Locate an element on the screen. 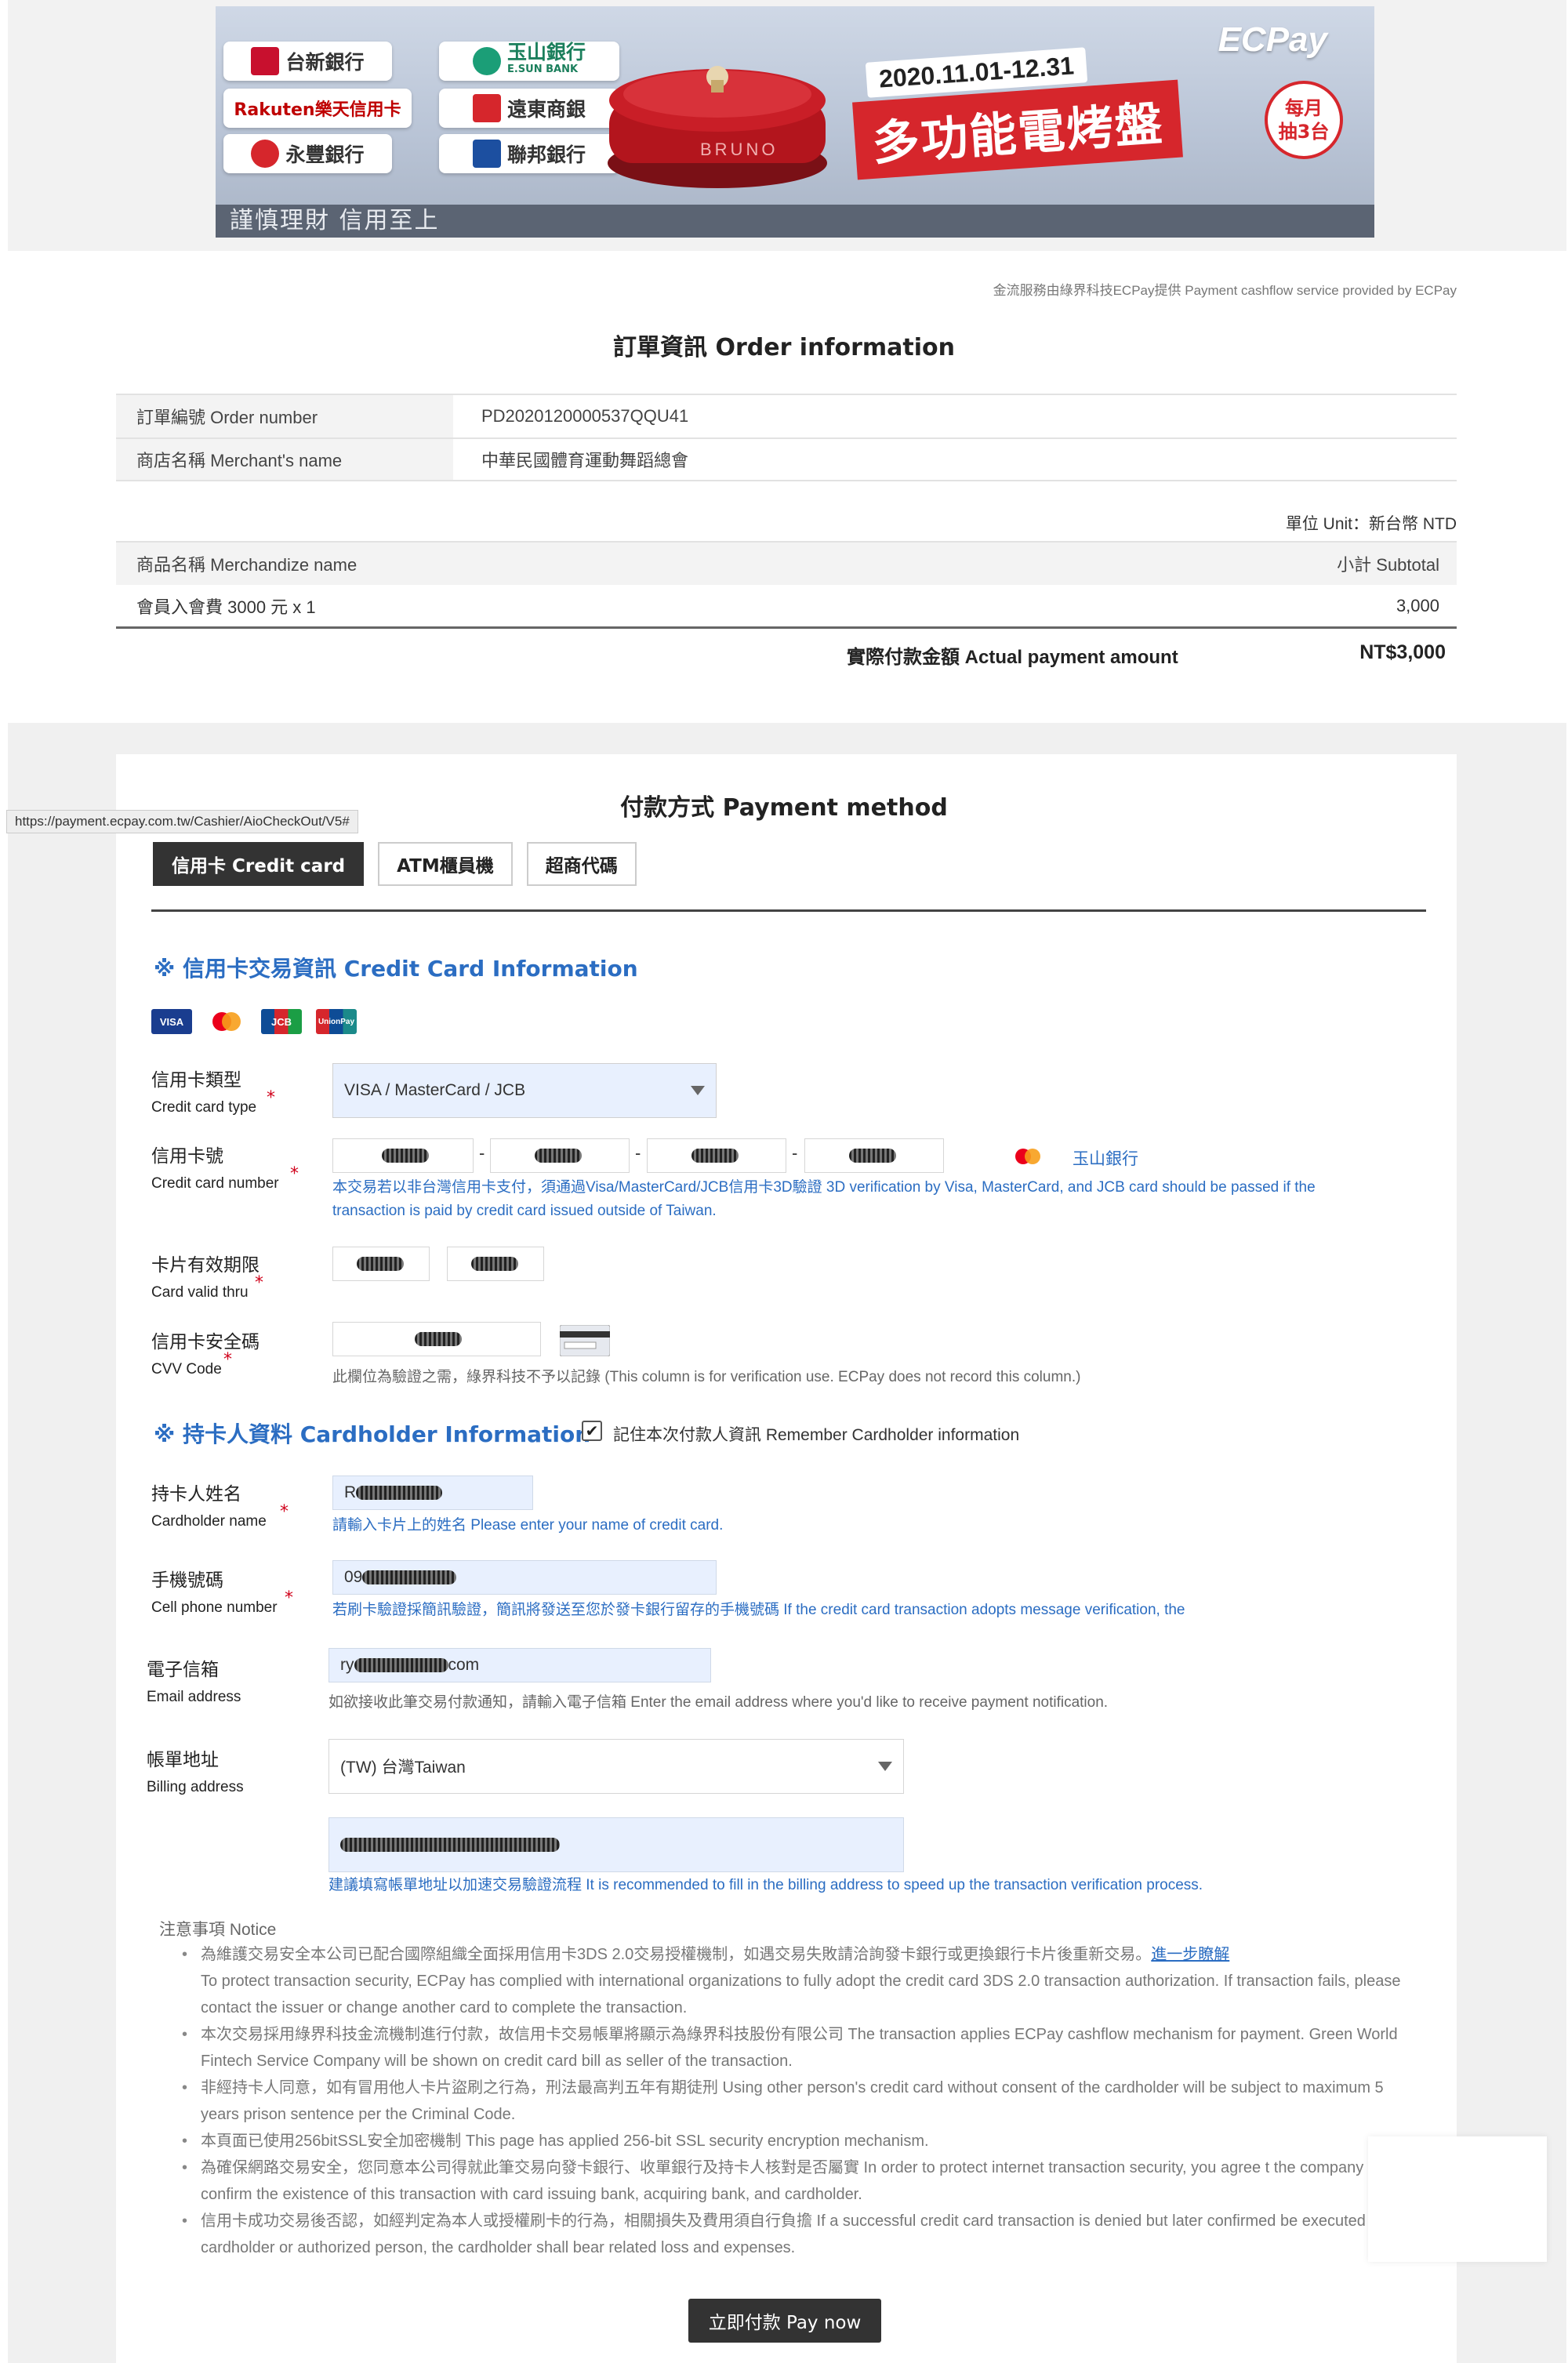  credit-card-section-title: ※ 信用卡交易資訊 Credit Card Information is located at coordinates (396, 969).